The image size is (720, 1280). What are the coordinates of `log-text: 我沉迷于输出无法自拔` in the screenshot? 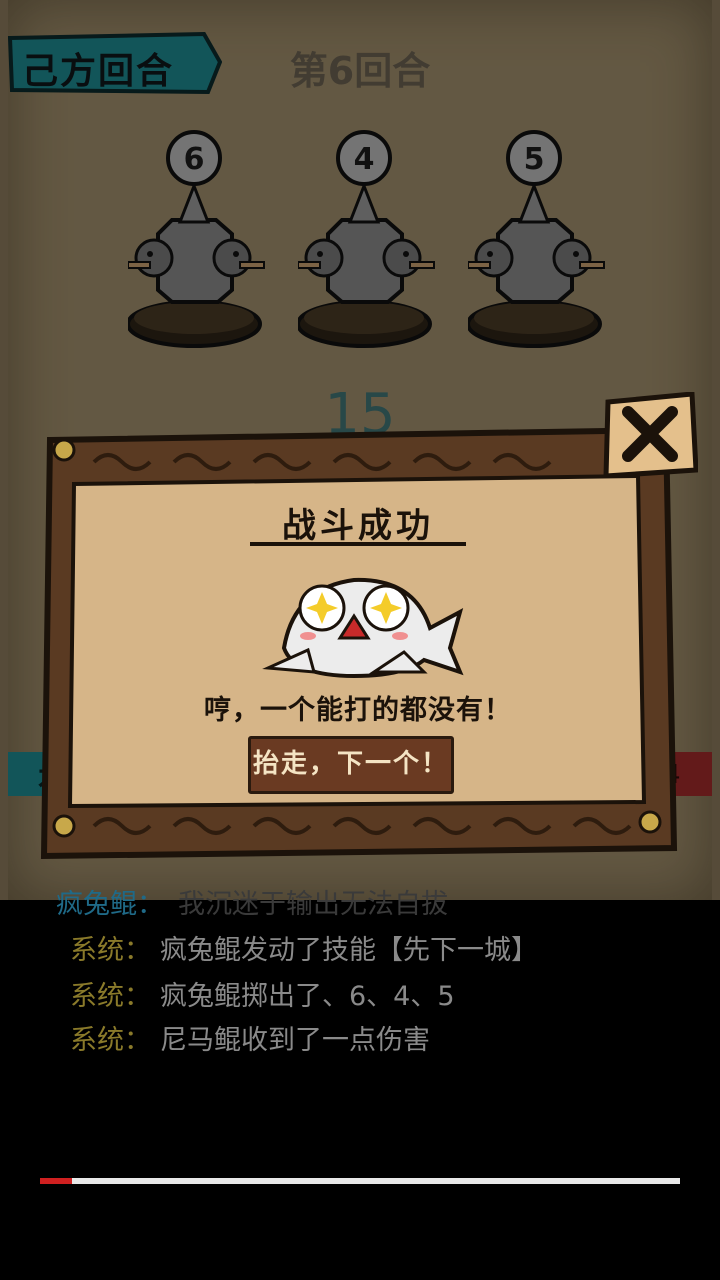 It's located at (313, 904).